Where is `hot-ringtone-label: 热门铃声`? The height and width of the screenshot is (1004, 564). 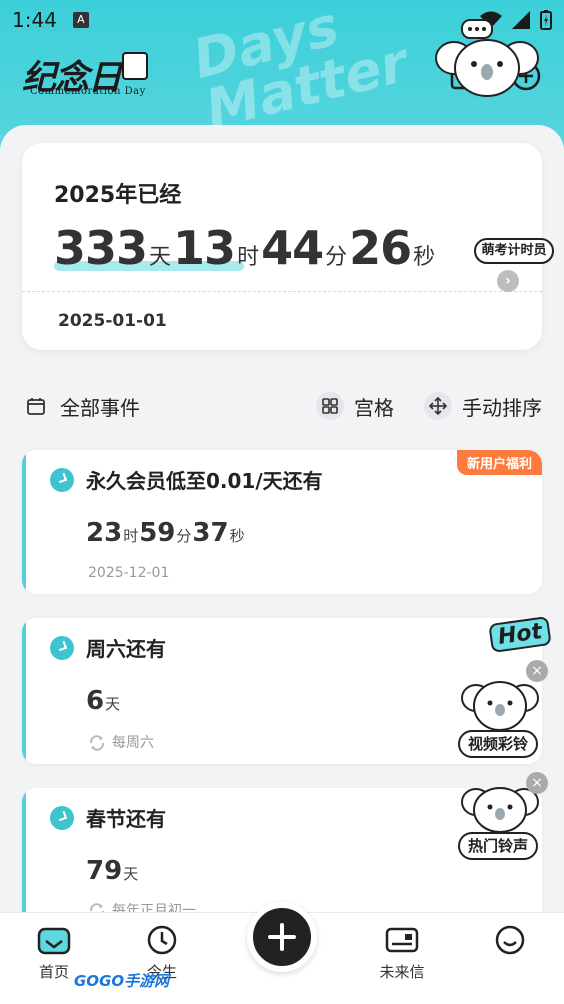
hot-ringtone-label: 热门铃声 is located at coordinates (498, 846).